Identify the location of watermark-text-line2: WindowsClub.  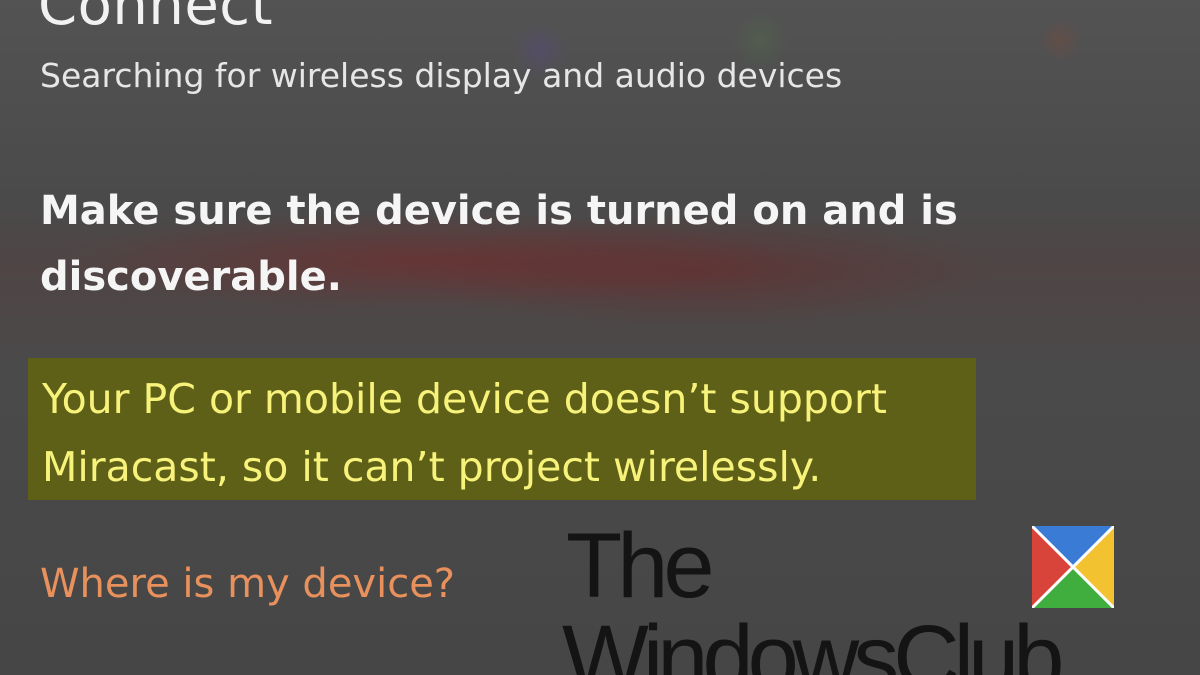
(813, 641).